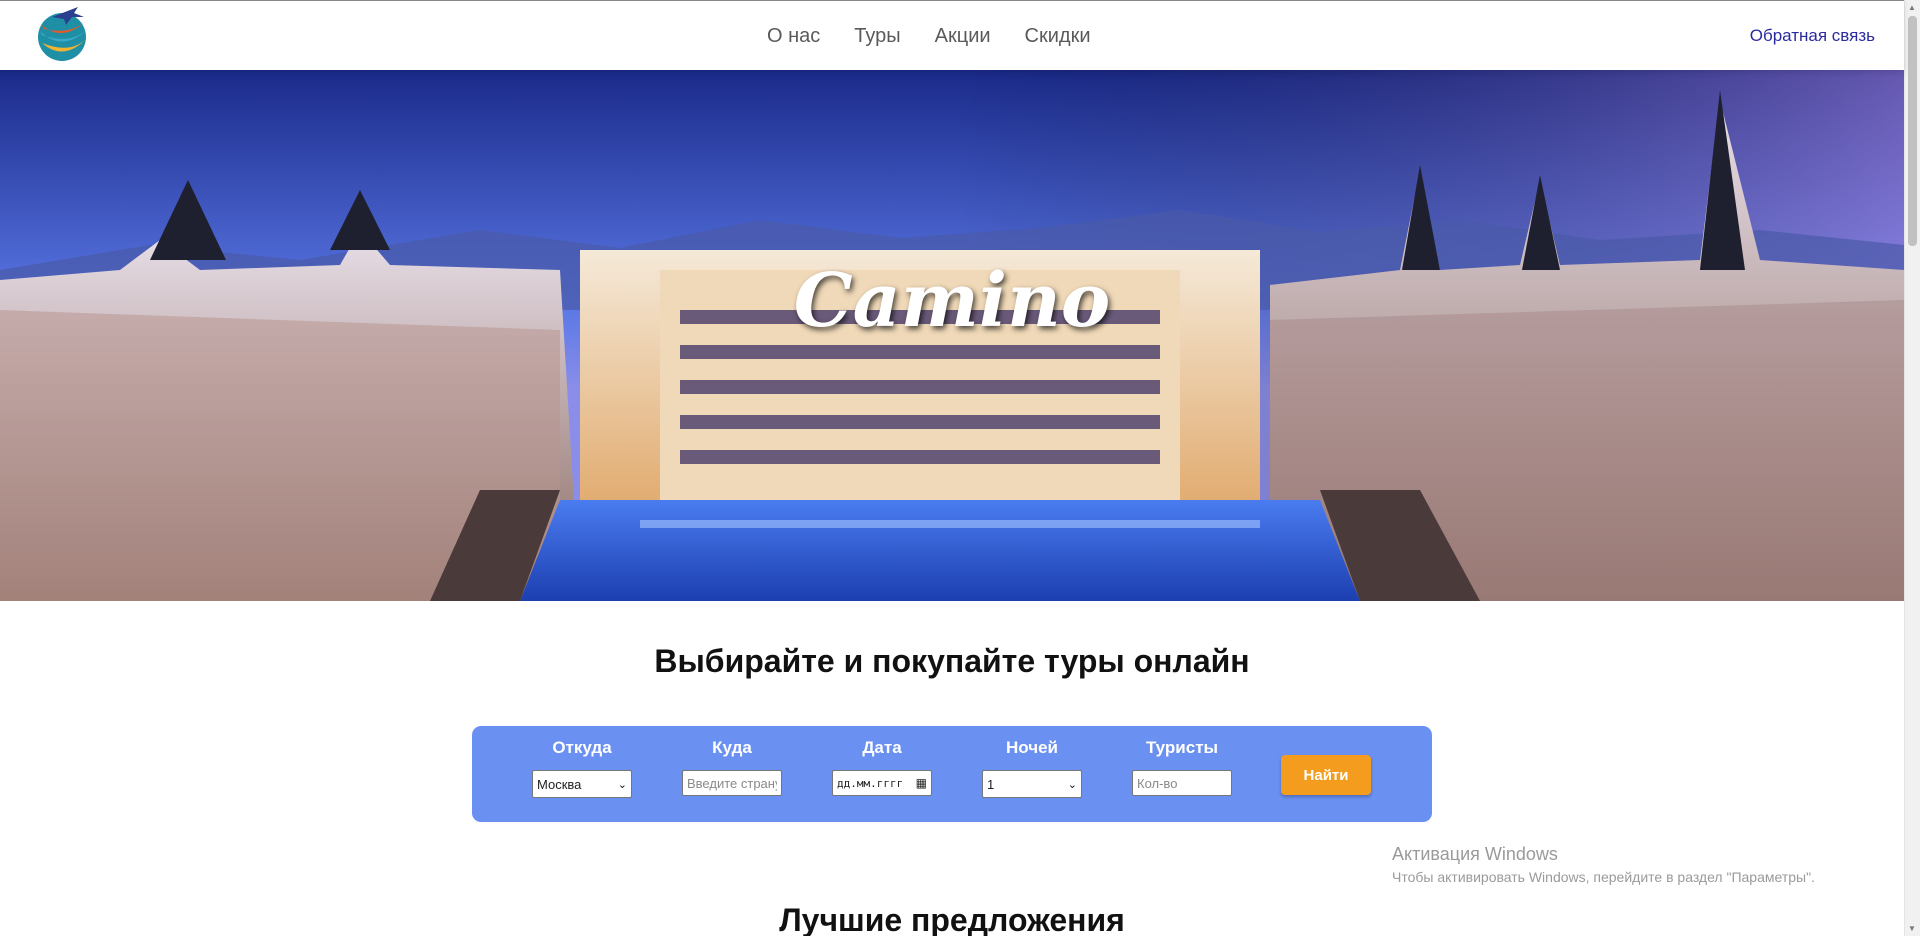  What do you see at coordinates (1326, 775) in the screenshot?
I see `find-button: Найти` at bounding box center [1326, 775].